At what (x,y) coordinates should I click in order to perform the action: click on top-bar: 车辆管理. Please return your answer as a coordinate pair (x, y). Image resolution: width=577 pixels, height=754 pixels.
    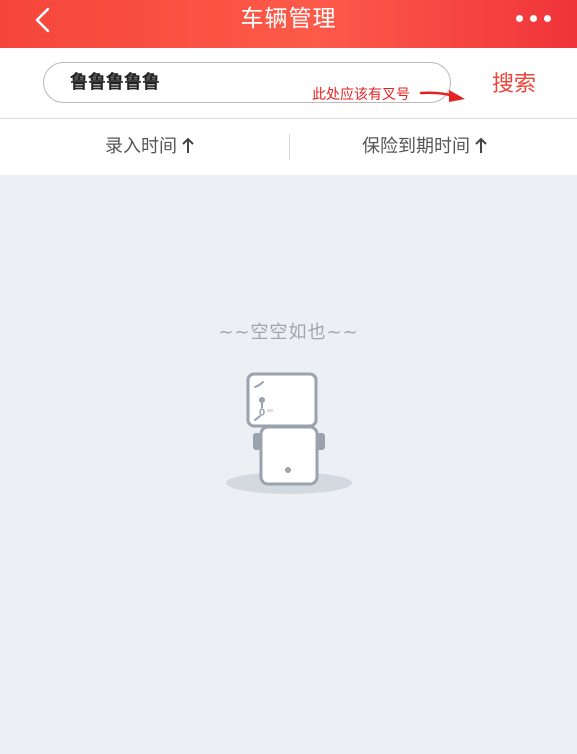
    Looking at the image, I should click on (288, 24).